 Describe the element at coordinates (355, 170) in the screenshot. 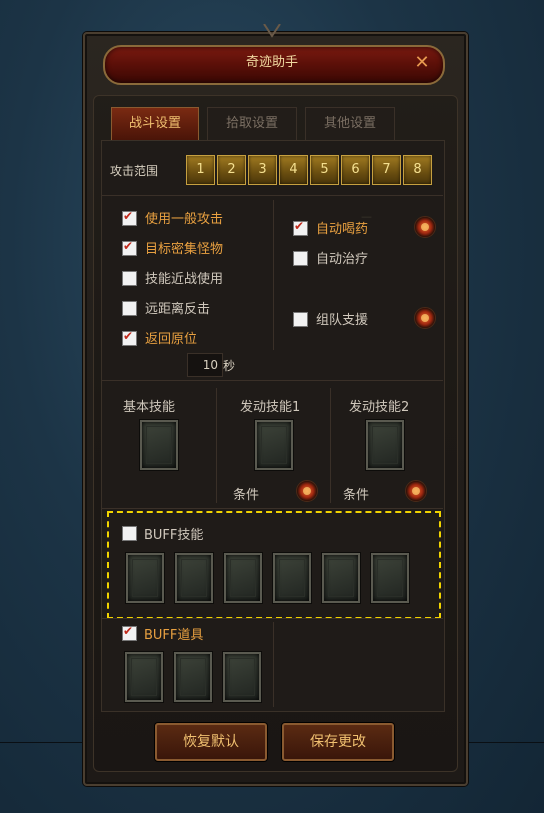

I see `range-button-6: 6` at that location.